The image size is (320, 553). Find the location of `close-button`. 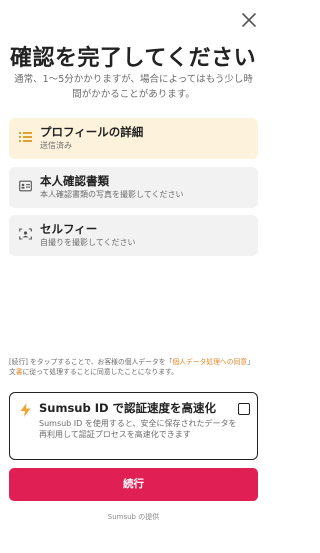

close-button is located at coordinates (249, 20).